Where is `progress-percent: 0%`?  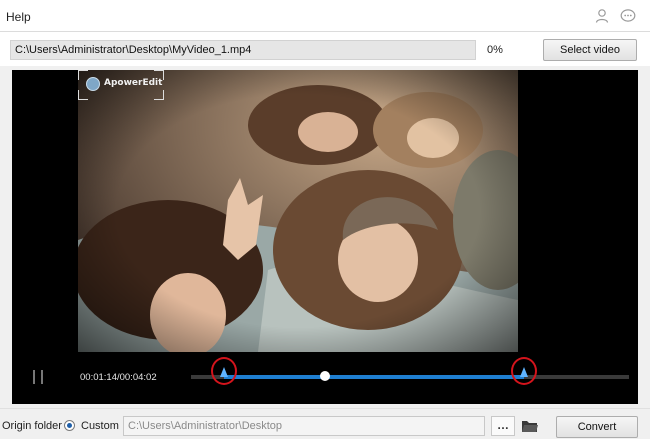 progress-percent: 0% is located at coordinates (495, 50).